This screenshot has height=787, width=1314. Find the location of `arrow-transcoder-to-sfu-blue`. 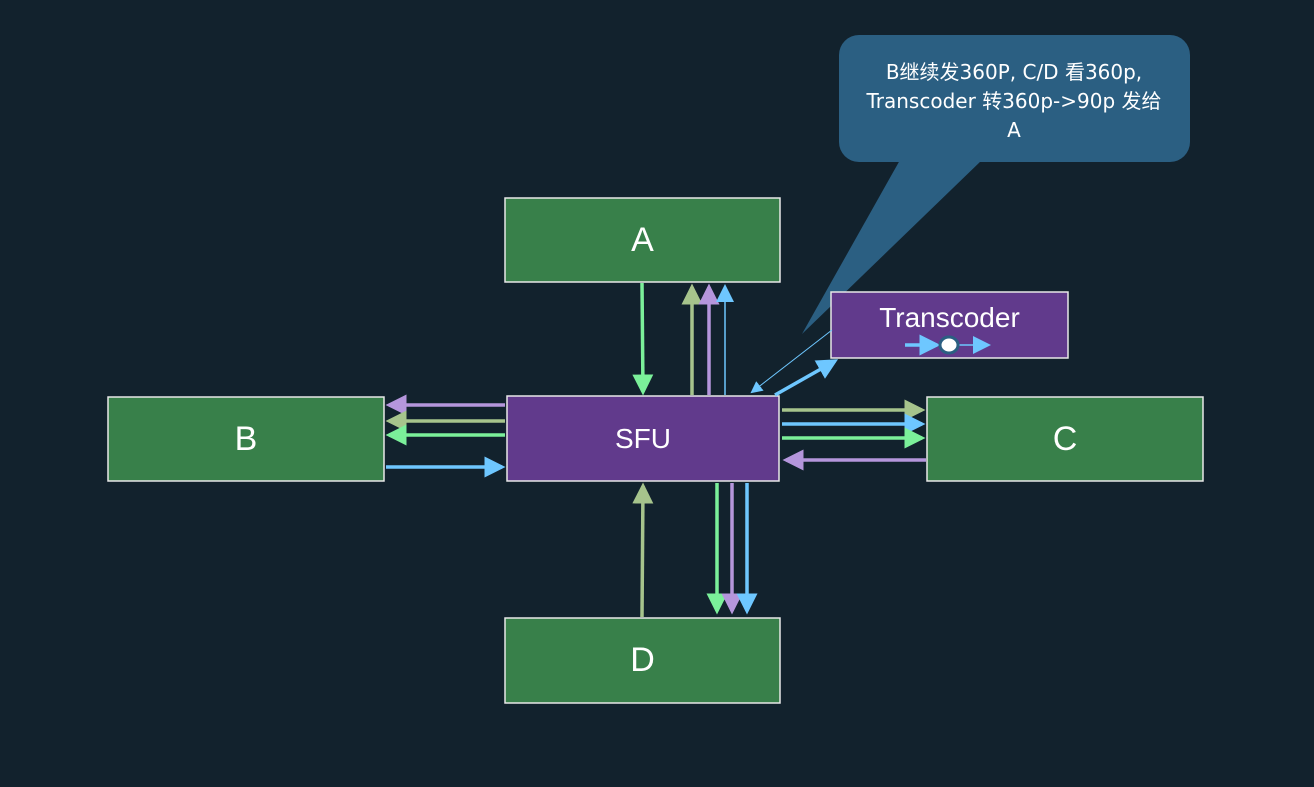

arrow-transcoder-to-sfu-blue is located at coordinates (791, 361).